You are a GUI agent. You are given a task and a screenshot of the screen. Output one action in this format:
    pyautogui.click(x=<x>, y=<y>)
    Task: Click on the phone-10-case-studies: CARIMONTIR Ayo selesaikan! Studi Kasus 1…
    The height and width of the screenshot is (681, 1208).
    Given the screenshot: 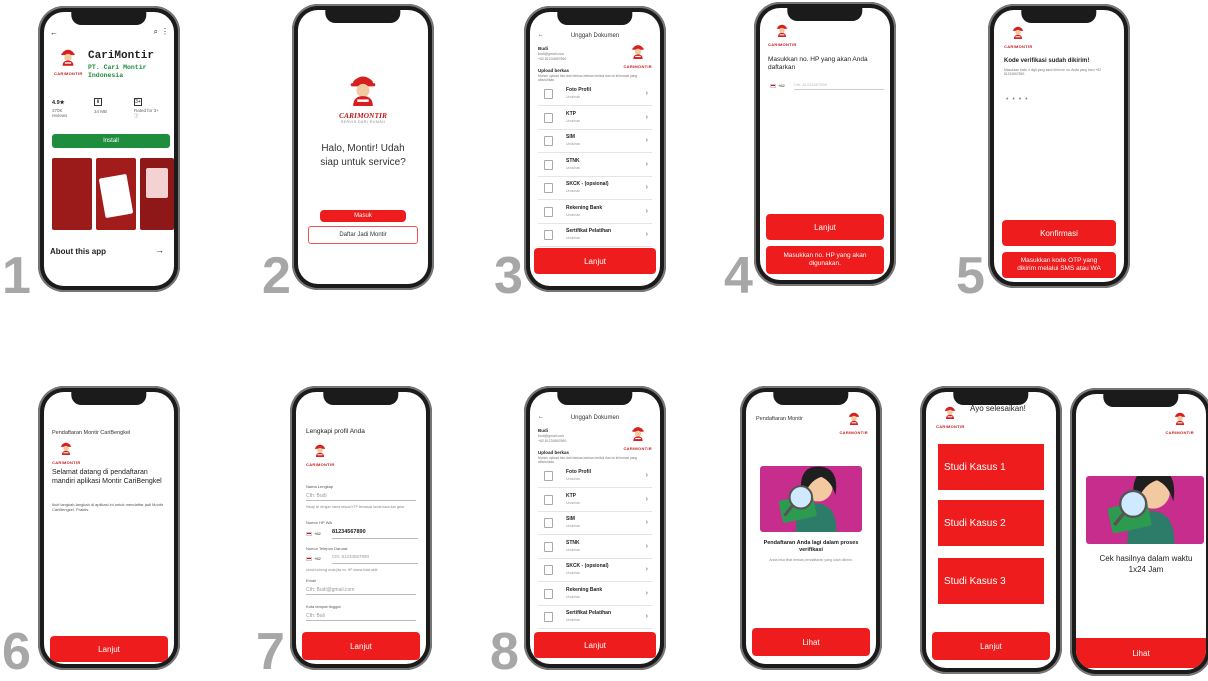 What is the action you would take?
    pyautogui.click(x=991, y=530)
    